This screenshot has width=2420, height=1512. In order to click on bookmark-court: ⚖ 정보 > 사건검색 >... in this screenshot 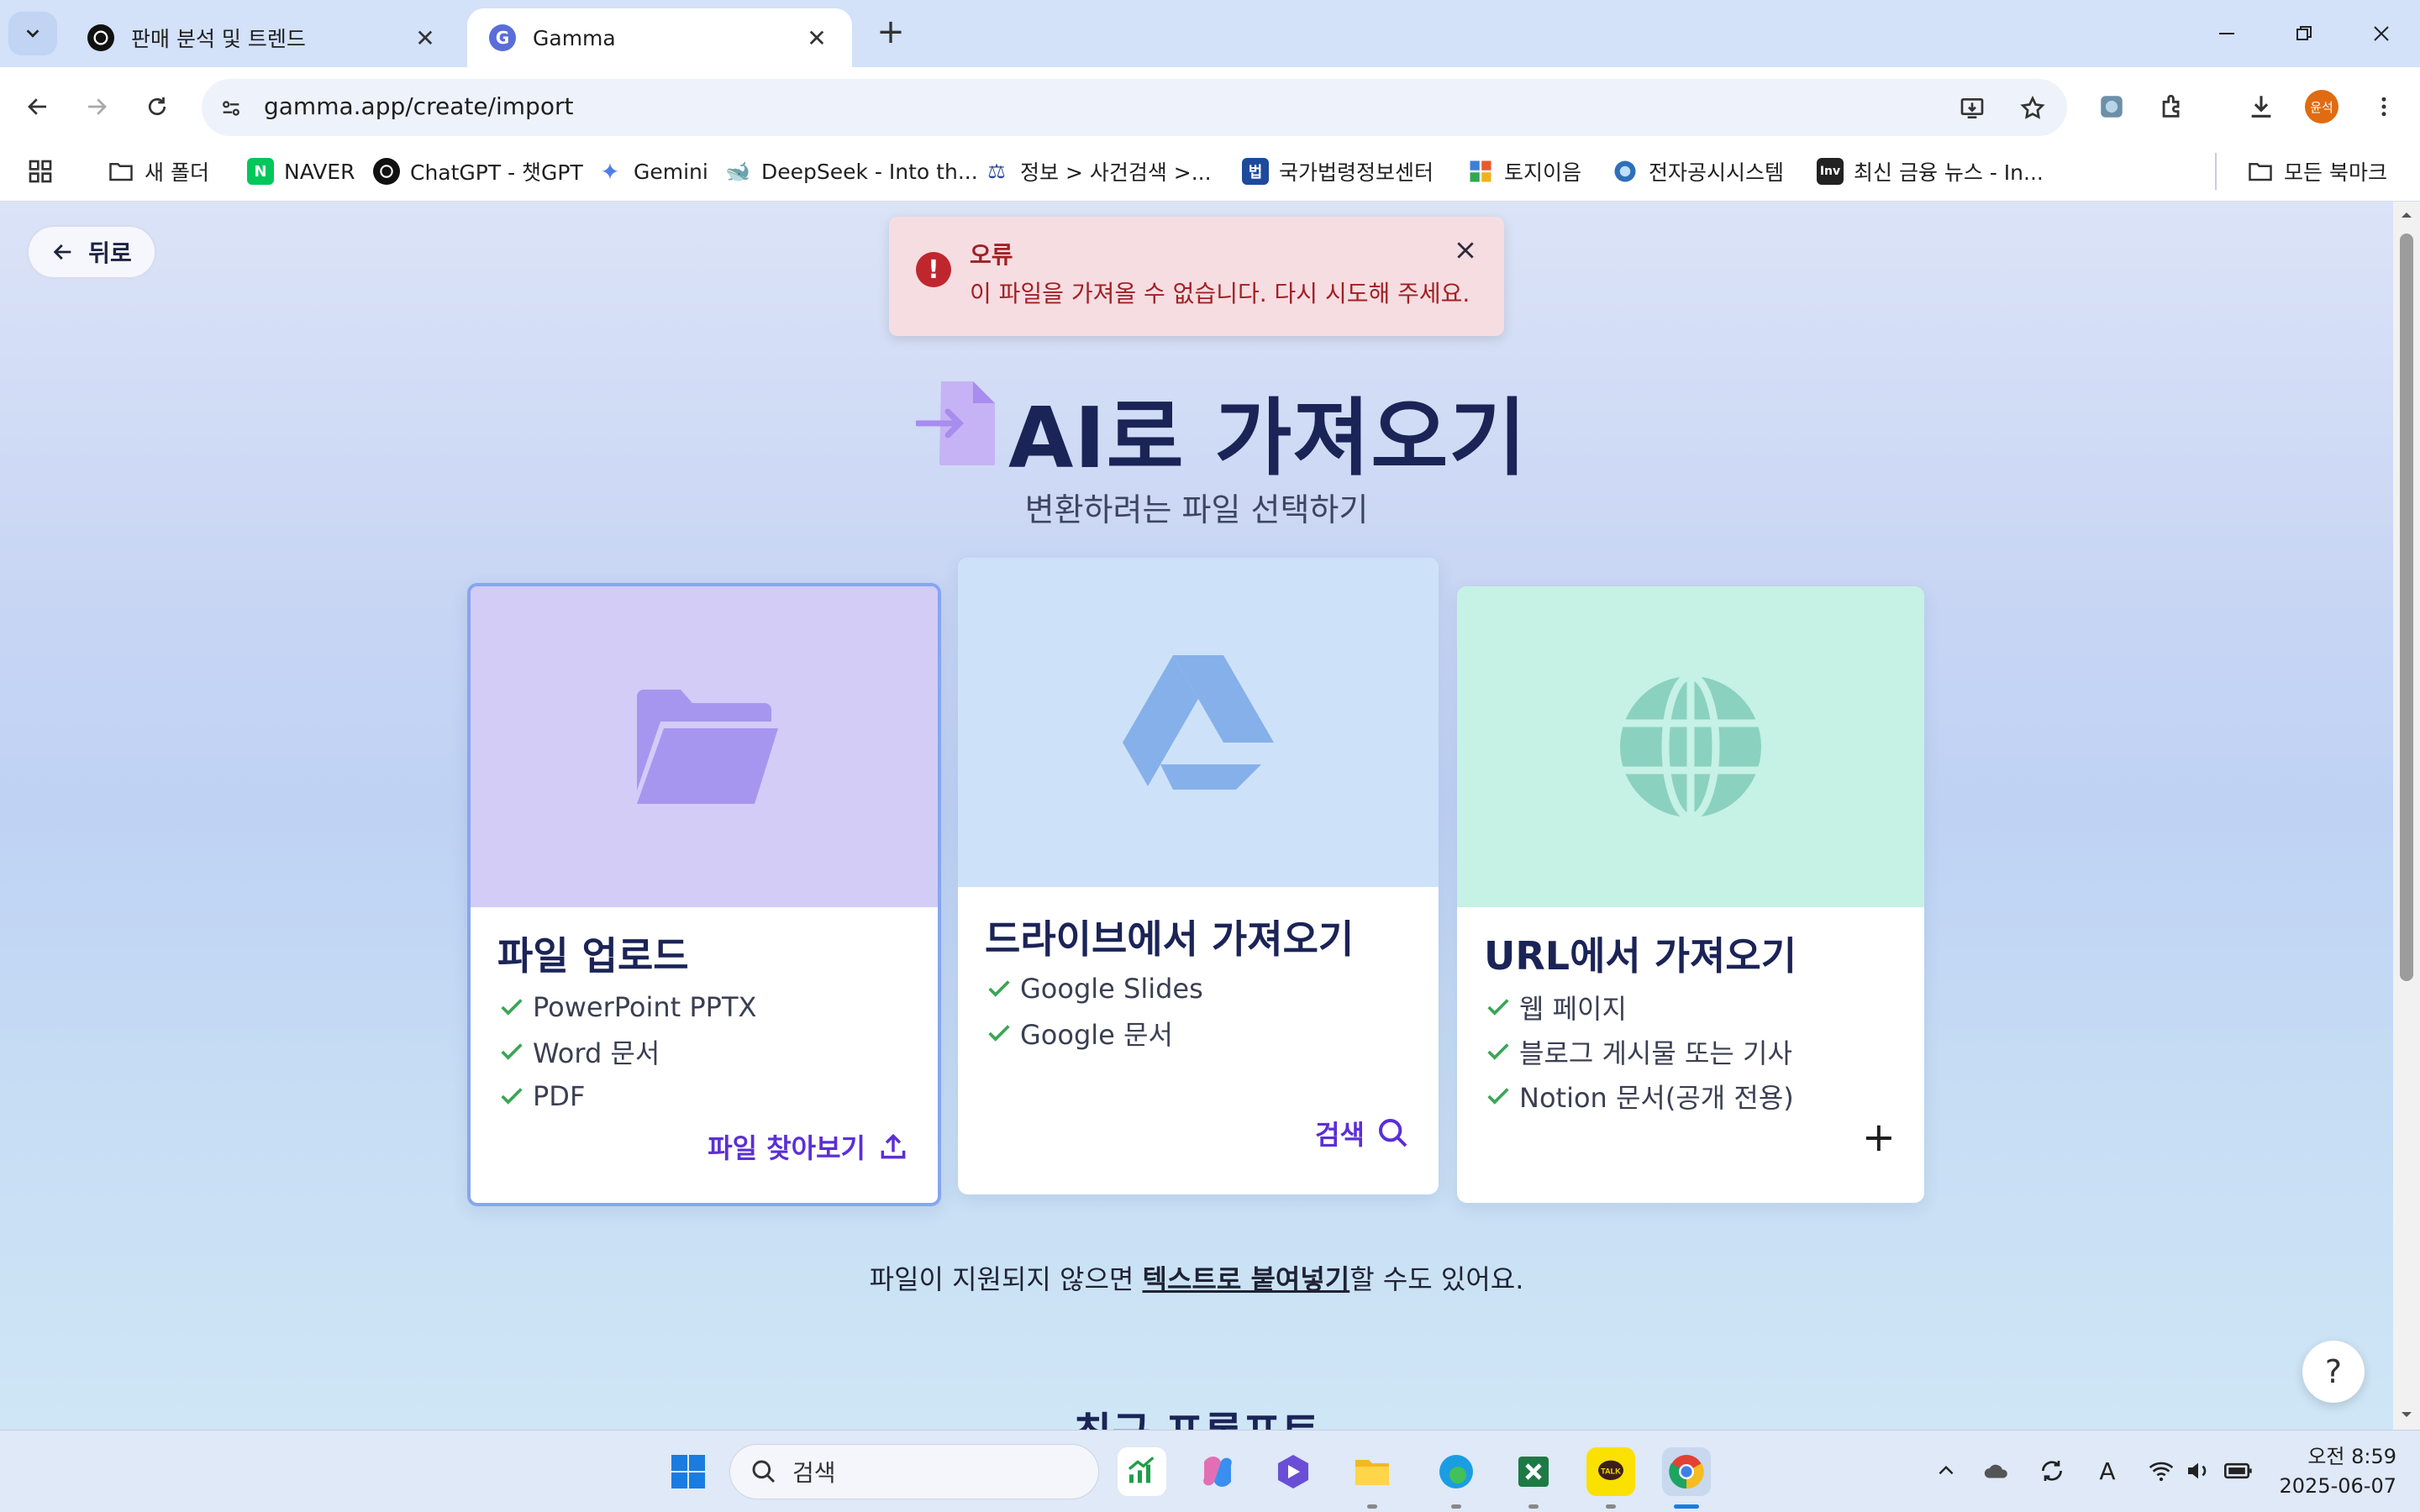, I will do `click(1097, 171)`.